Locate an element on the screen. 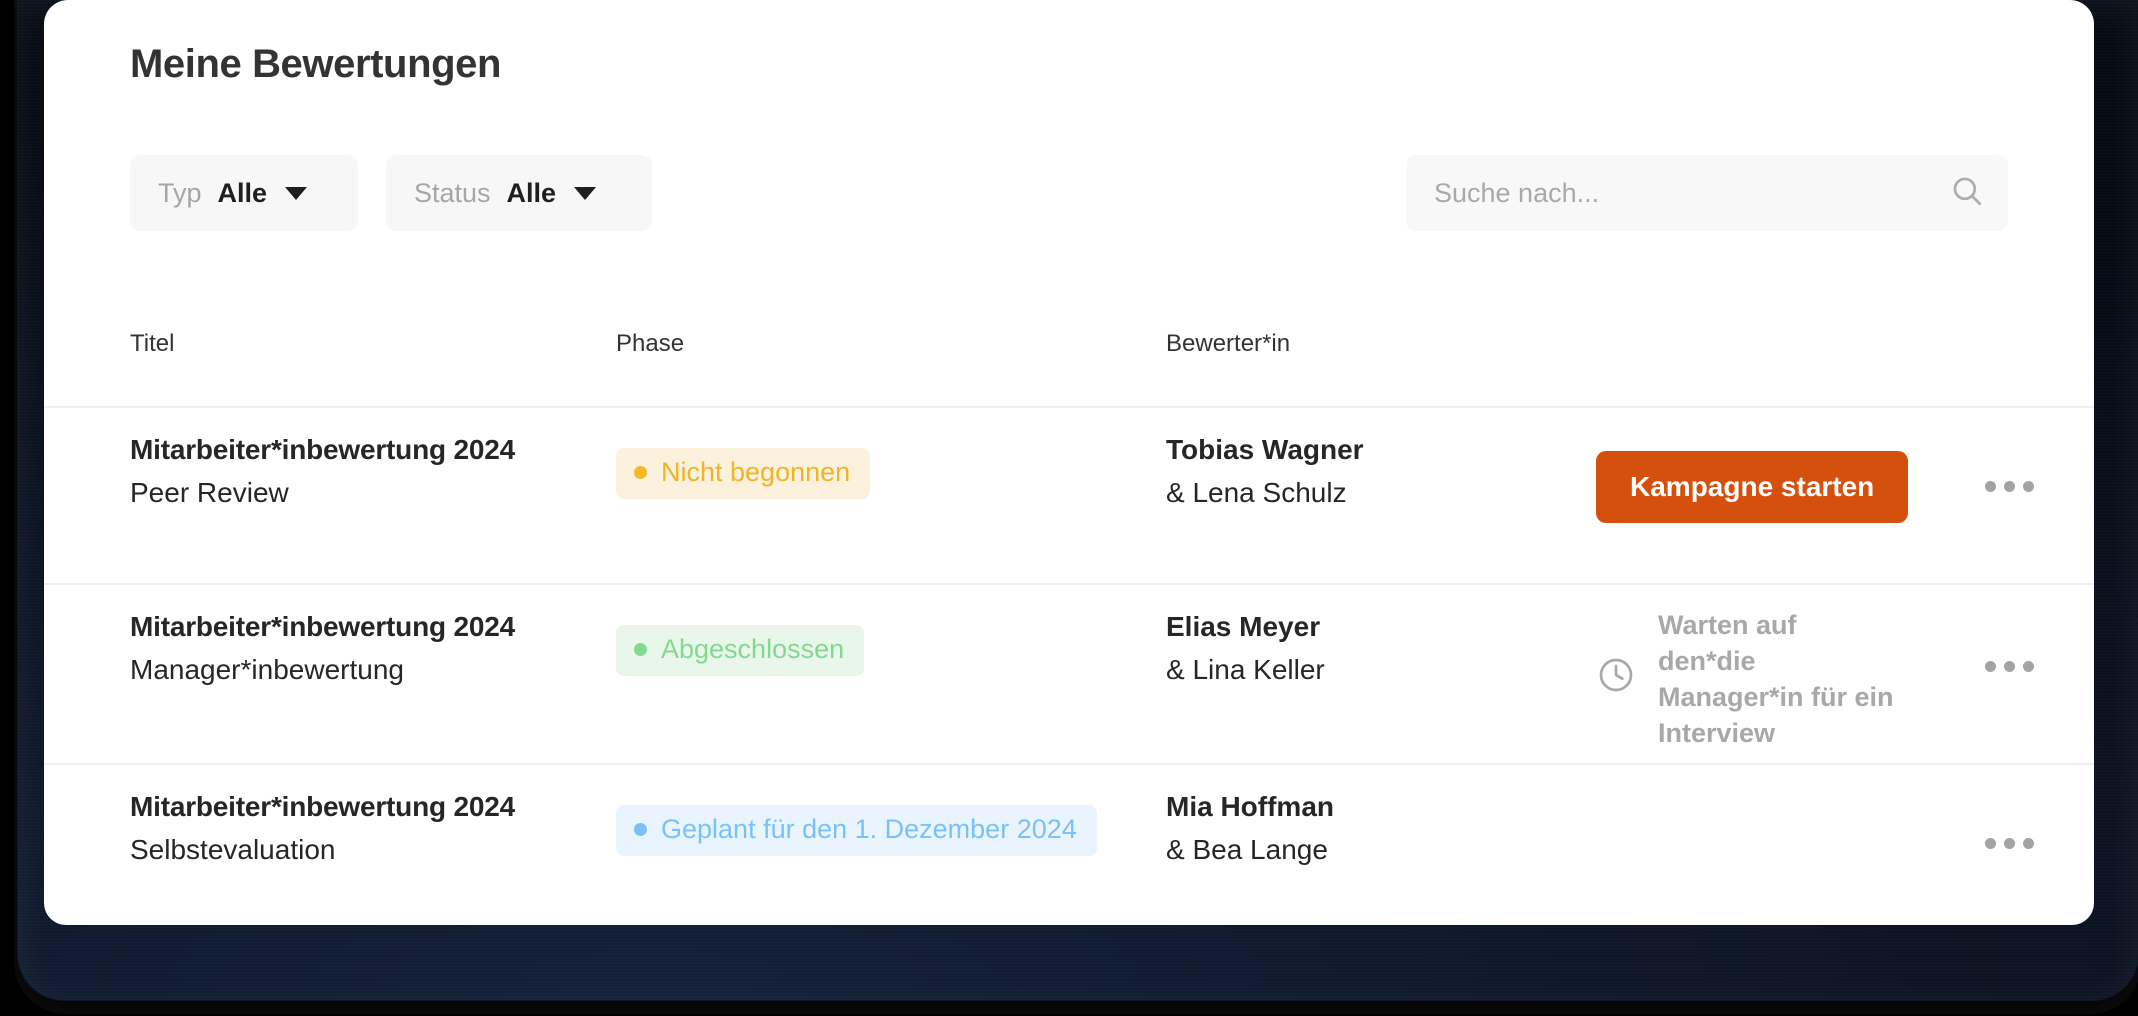 The height and width of the screenshot is (1016, 2138). filter-status-label: Status is located at coordinates (452, 192).